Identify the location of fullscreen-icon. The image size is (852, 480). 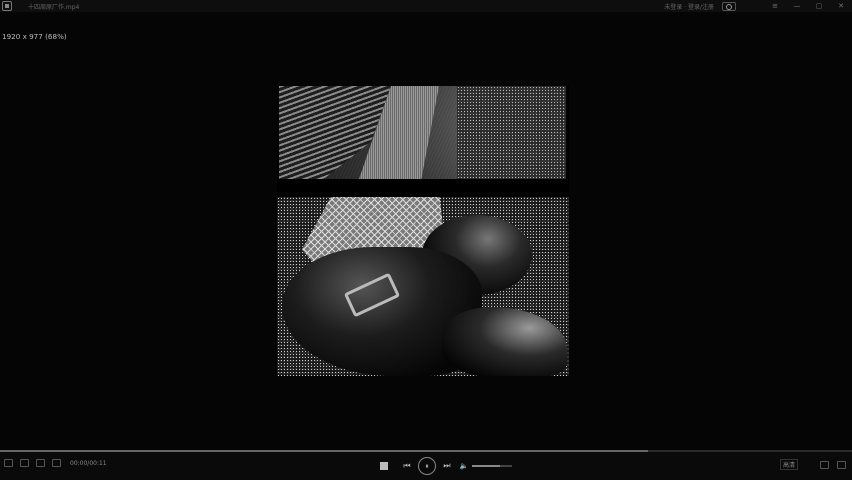
(841, 464).